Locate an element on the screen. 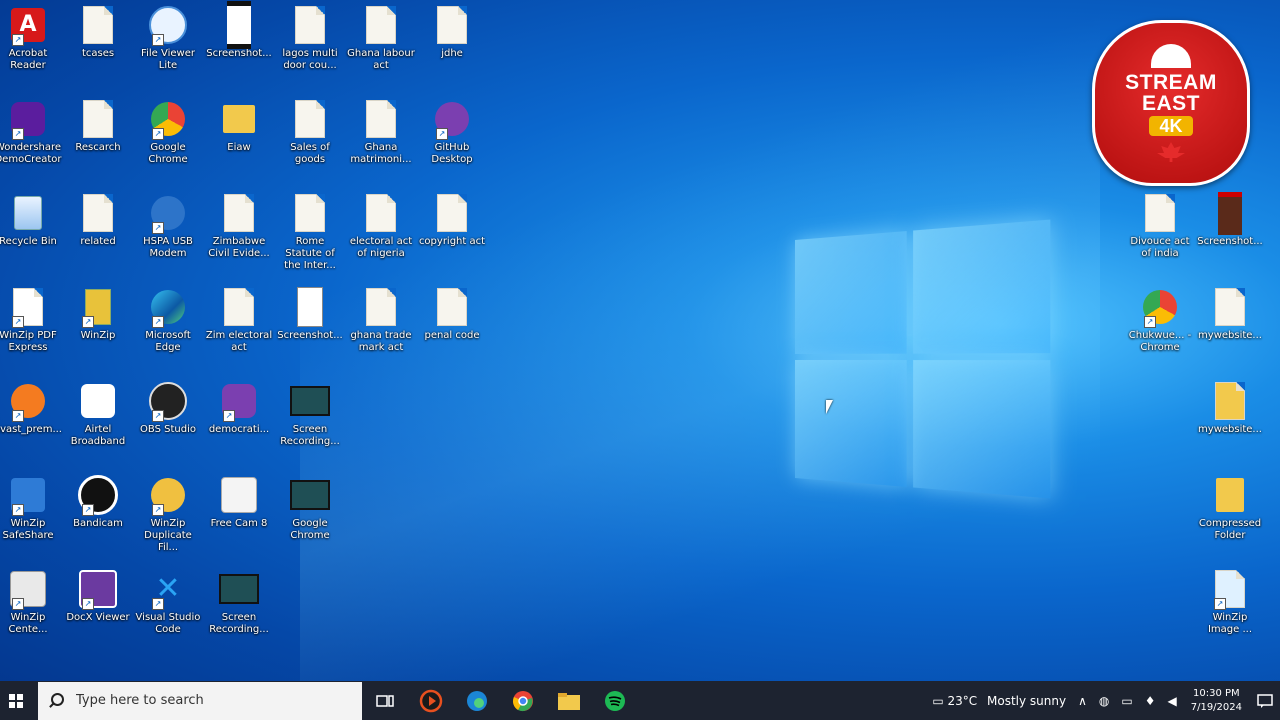 This screenshot has width=1280, height=720. desktop-icon-bandicam: ↗ Bandicam is located at coordinates (98, 516).